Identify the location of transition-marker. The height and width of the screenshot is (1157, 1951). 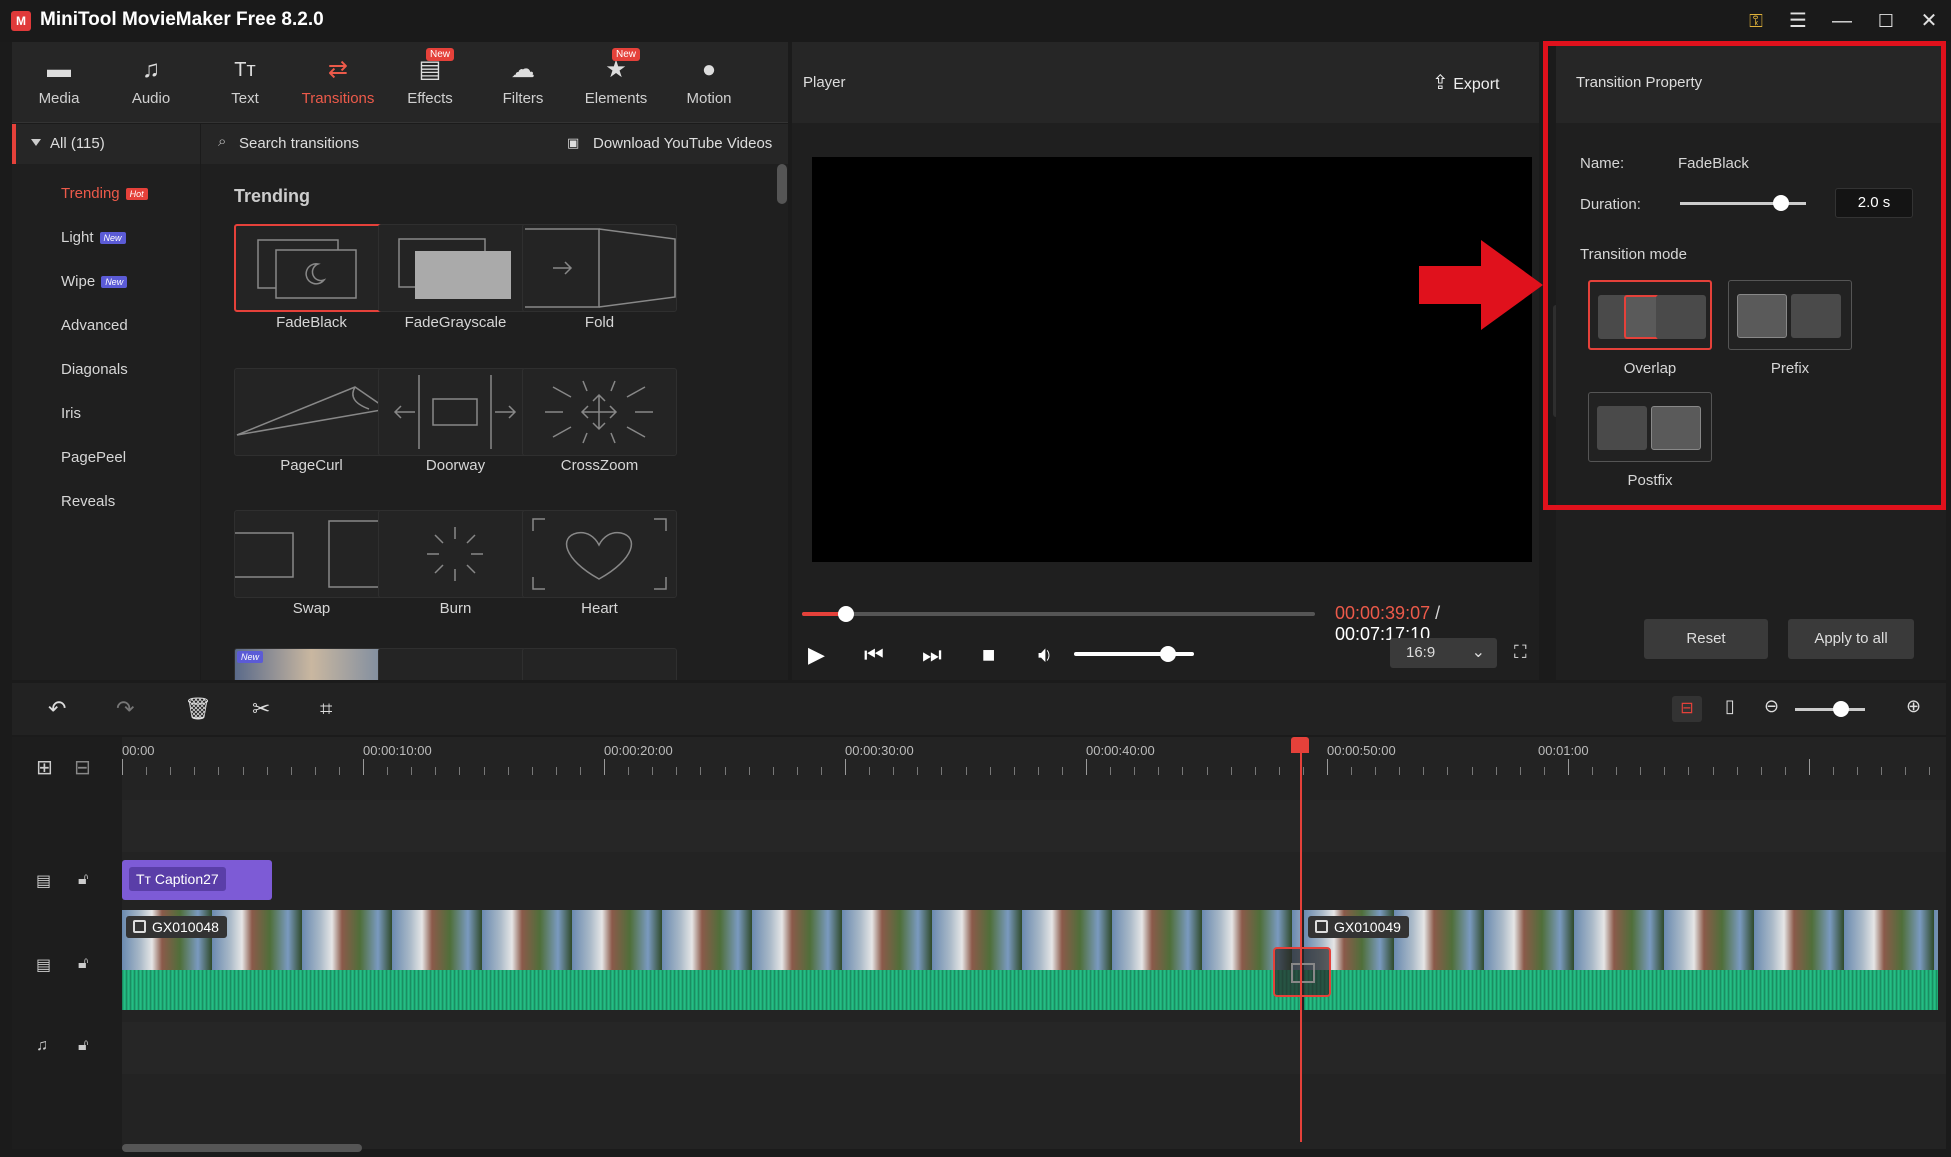
(1302, 972).